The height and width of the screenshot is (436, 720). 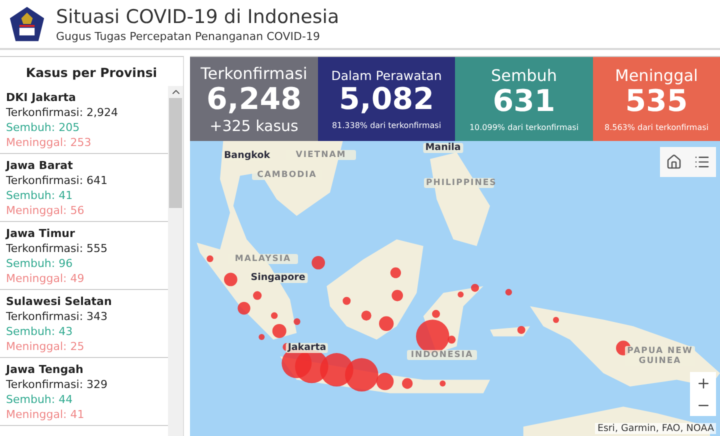 I want to click on recovered-count: Sembuh: 41, so click(x=40, y=195).